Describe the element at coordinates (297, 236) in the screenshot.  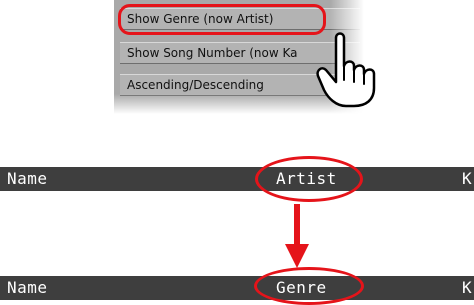
I see `arrow-down-icon` at that location.